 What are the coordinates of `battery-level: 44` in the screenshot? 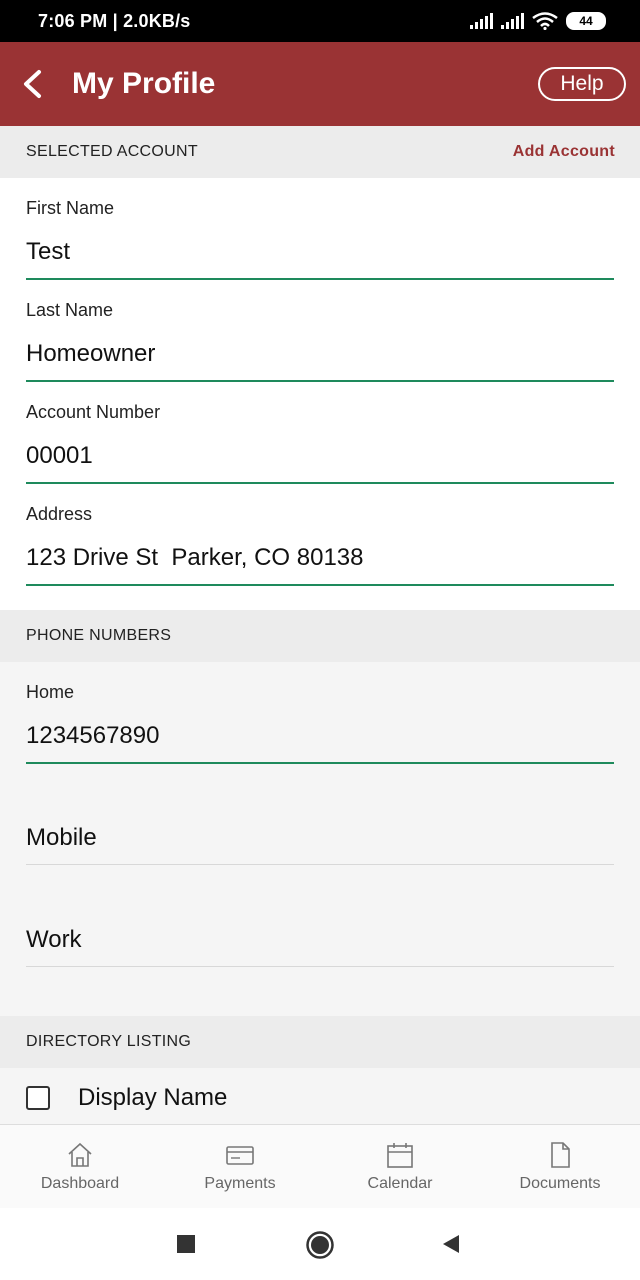 It's located at (586, 21).